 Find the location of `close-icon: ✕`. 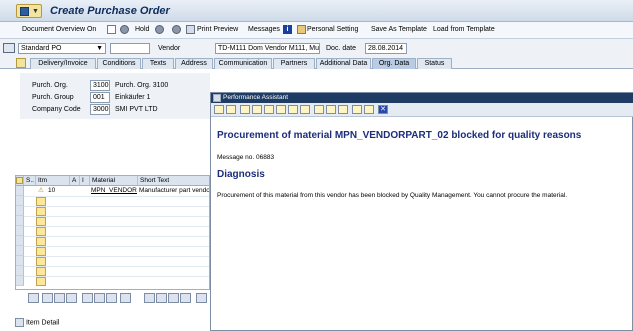

close-icon: ✕ is located at coordinates (383, 109).